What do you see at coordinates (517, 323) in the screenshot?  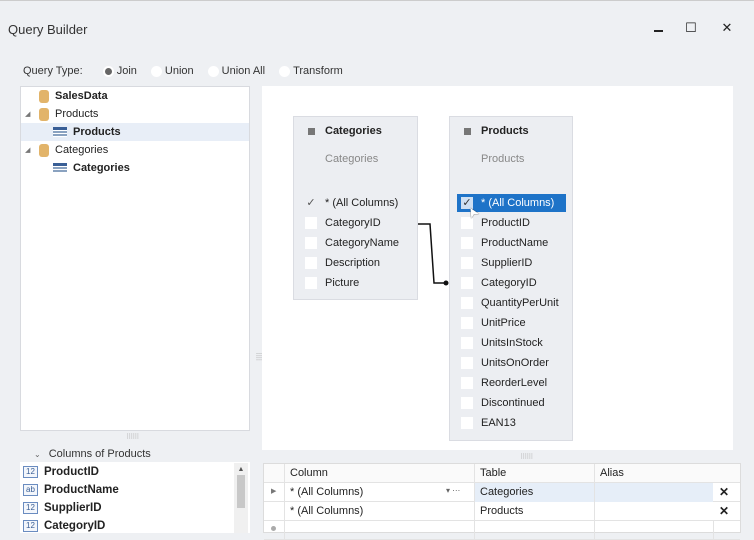 I see `column-row: UnitPrice` at bounding box center [517, 323].